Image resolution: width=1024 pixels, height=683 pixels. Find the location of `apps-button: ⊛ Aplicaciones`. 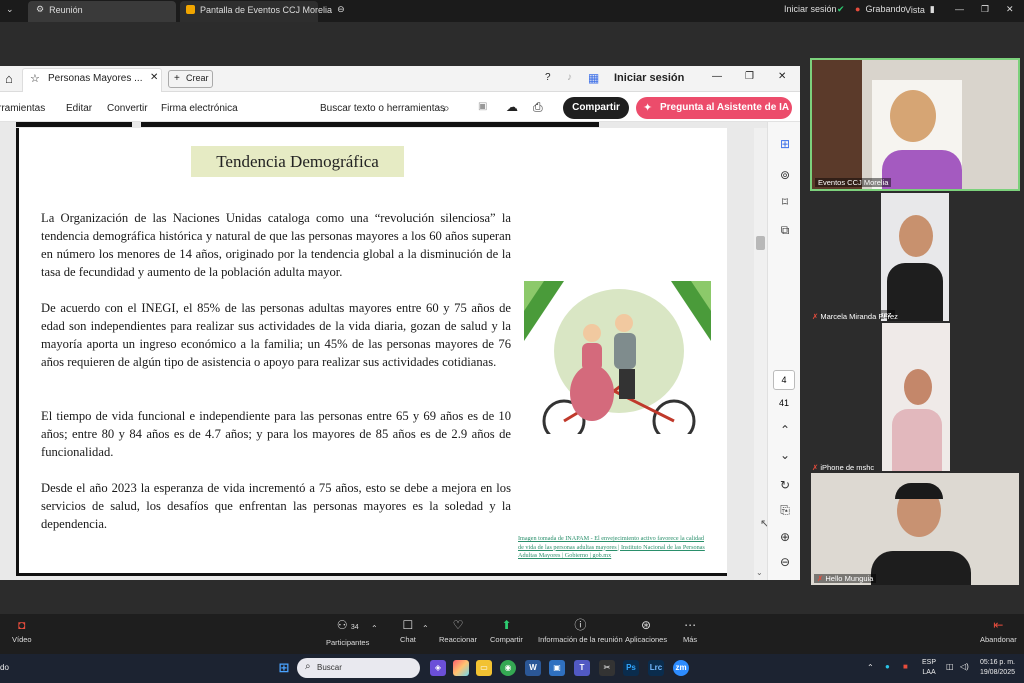

apps-button: ⊛ Aplicaciones is located at coordinates (646, 631).